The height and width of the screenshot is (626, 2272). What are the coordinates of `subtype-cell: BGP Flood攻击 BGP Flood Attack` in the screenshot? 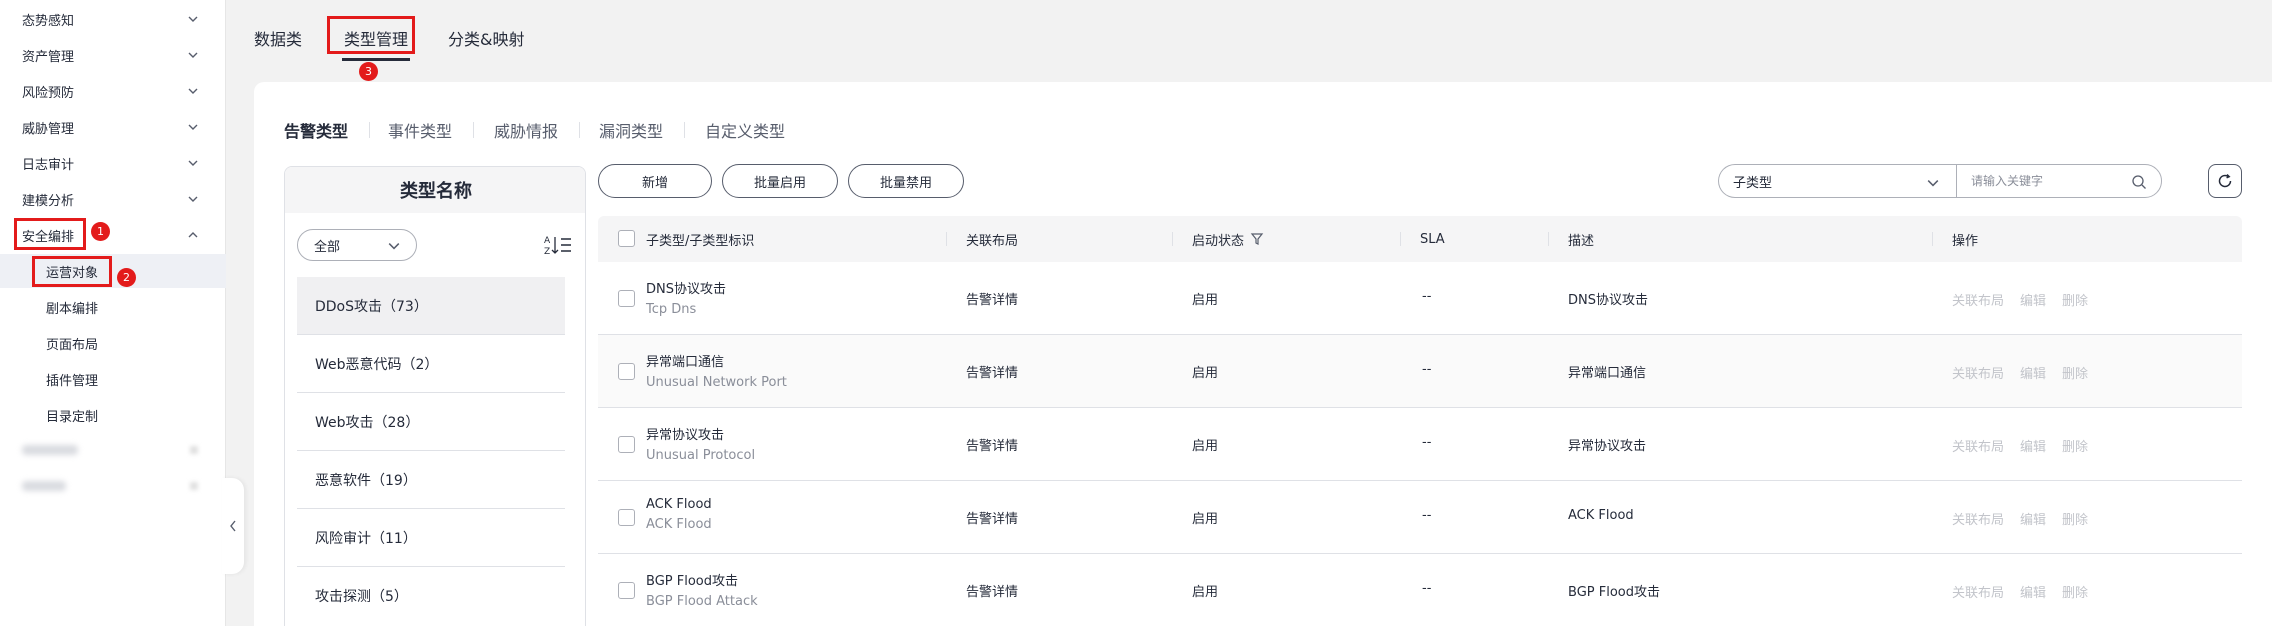 It's located at (702, 589).